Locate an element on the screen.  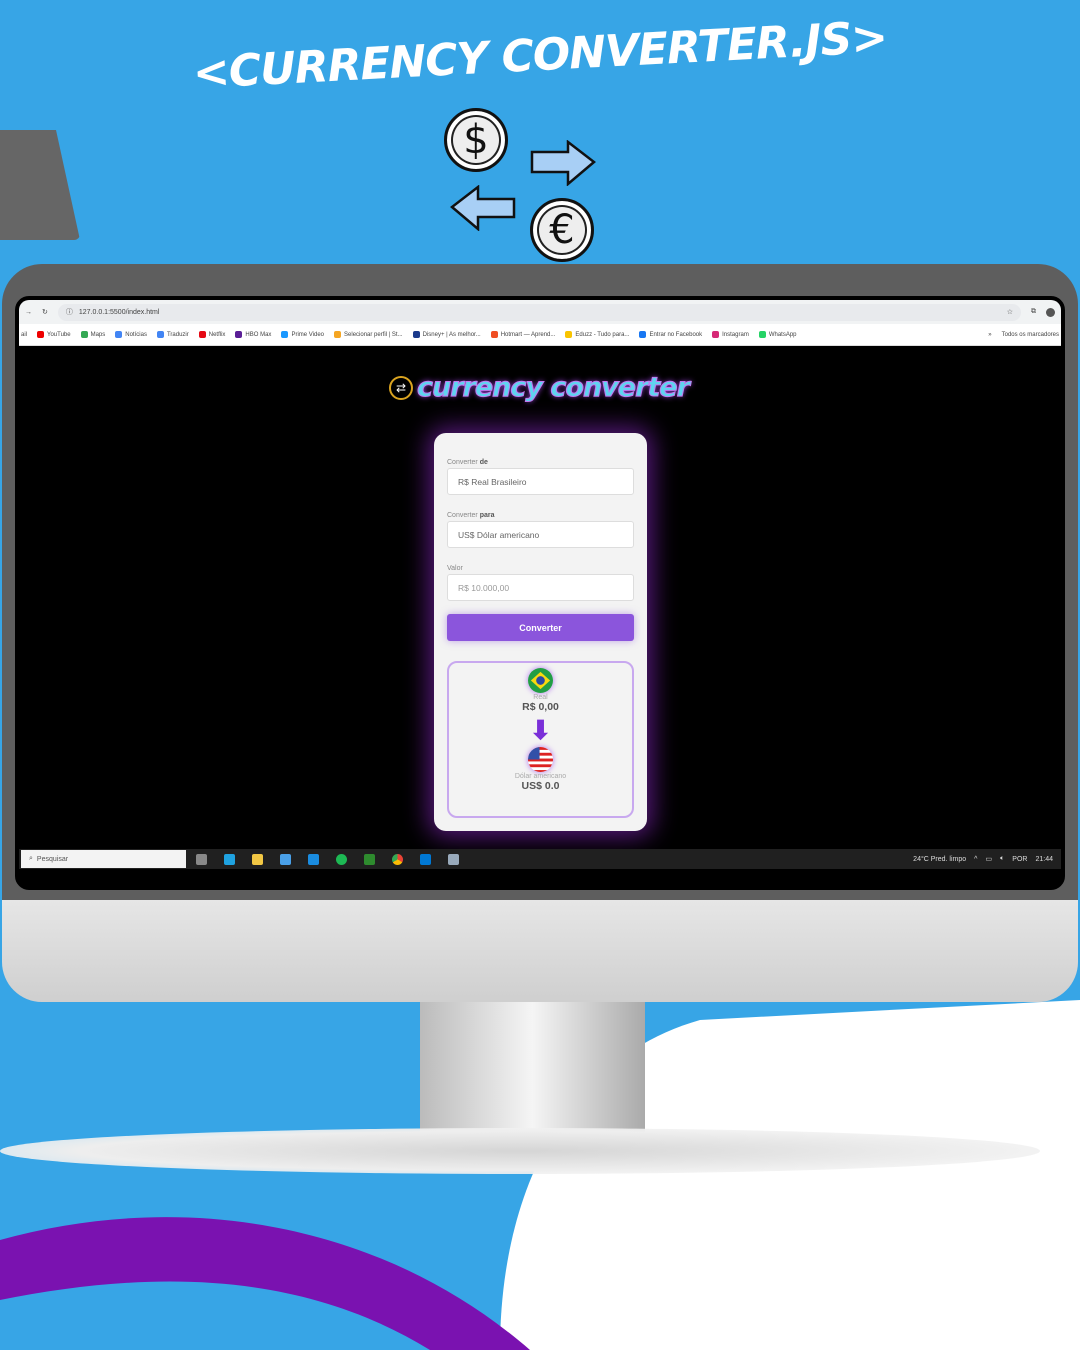
bookmark-item: Traduzir is located at coordinates (172, 334).